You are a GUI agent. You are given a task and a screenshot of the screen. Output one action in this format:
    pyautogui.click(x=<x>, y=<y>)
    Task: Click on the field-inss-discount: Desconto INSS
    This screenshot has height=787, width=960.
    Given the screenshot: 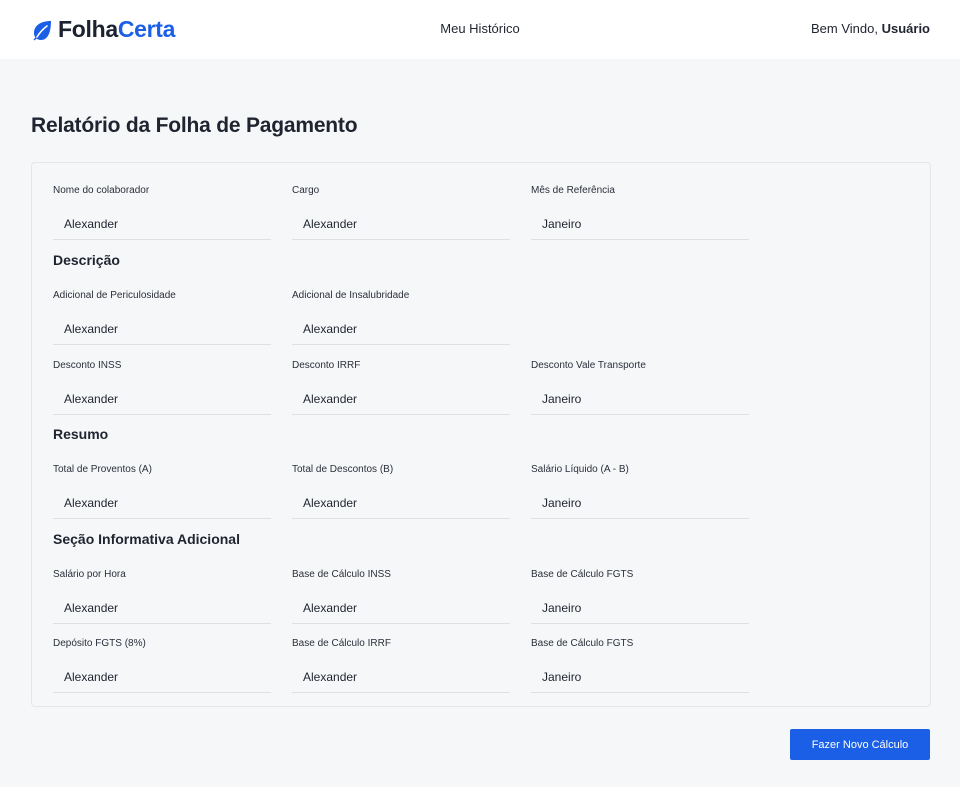 What is the action you would take?
    pyautogui.click(x=162, y=387)
    